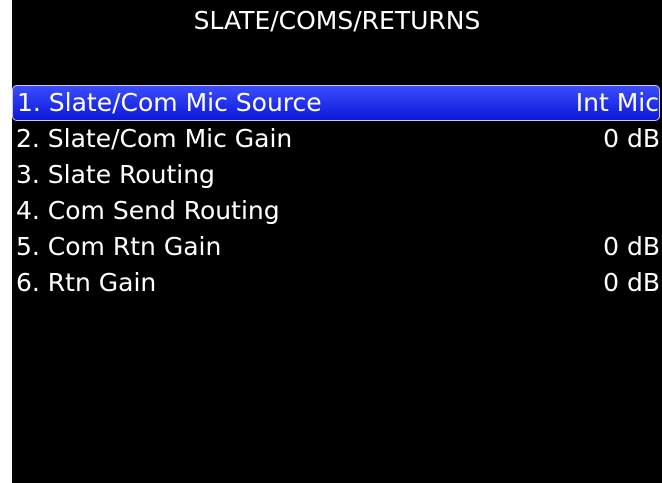 The height and width of the screenshot is (483, 662). I want to click on screen-title: SLATE/COMS/RETURNS, so click(337, 20).